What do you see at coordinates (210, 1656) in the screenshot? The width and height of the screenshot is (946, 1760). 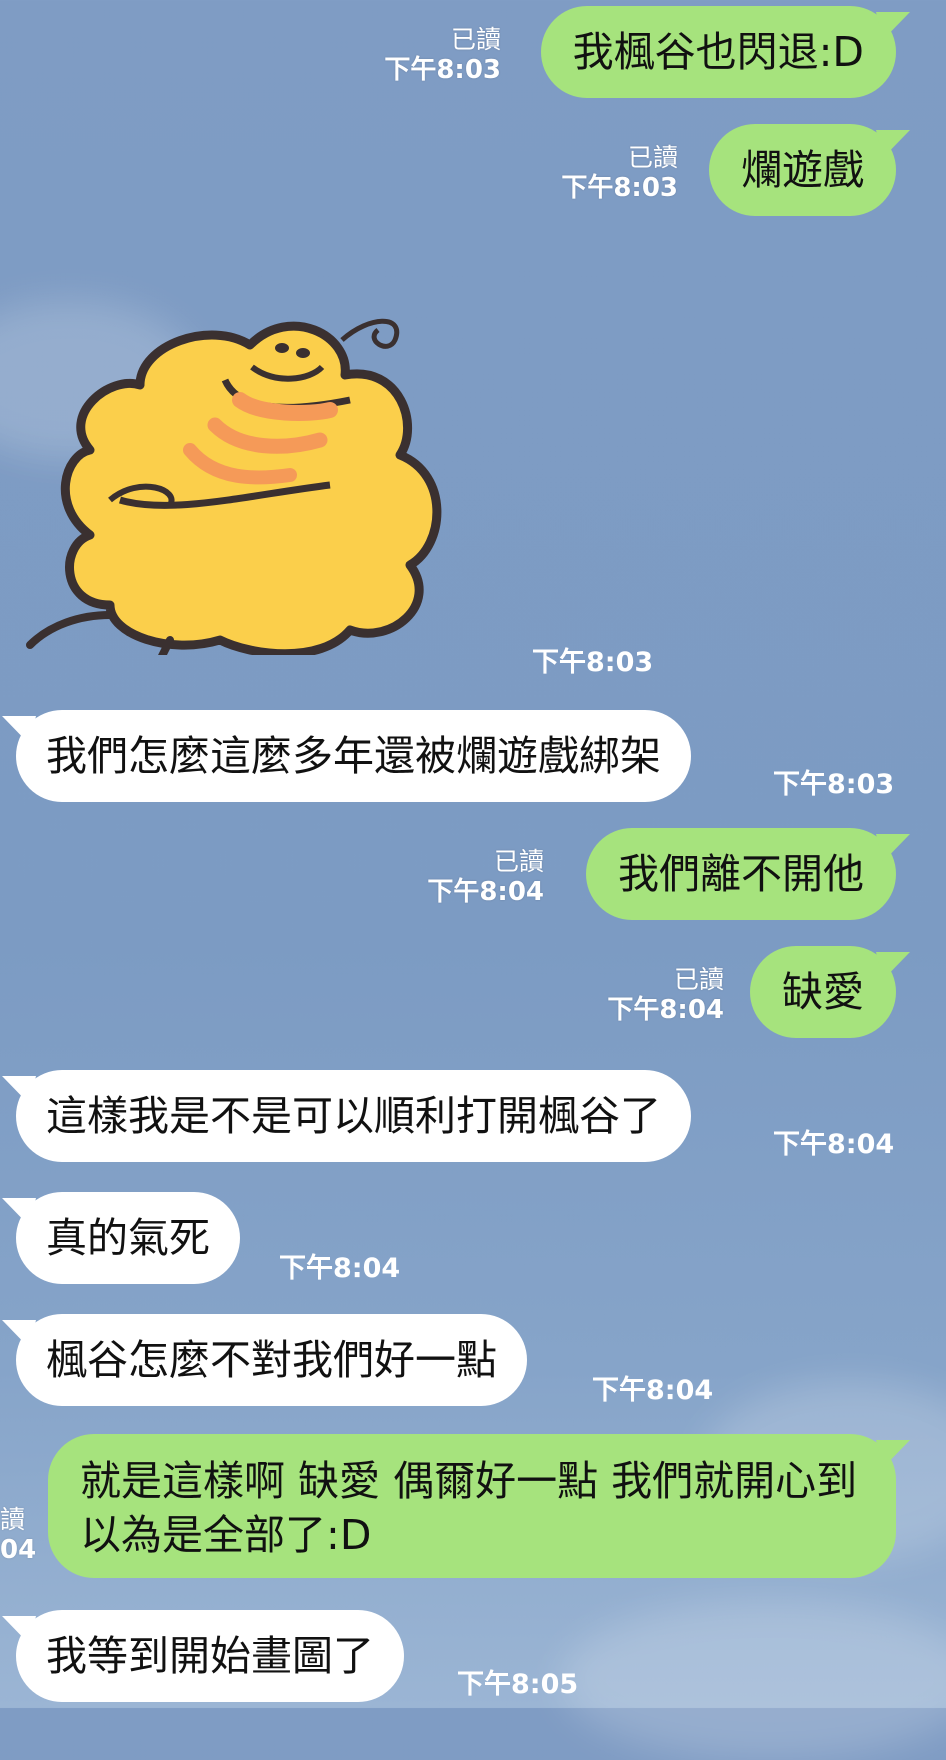 I see `received-message-bubble: 我等到開始畫圖了` at bounding box center [210, 1656].